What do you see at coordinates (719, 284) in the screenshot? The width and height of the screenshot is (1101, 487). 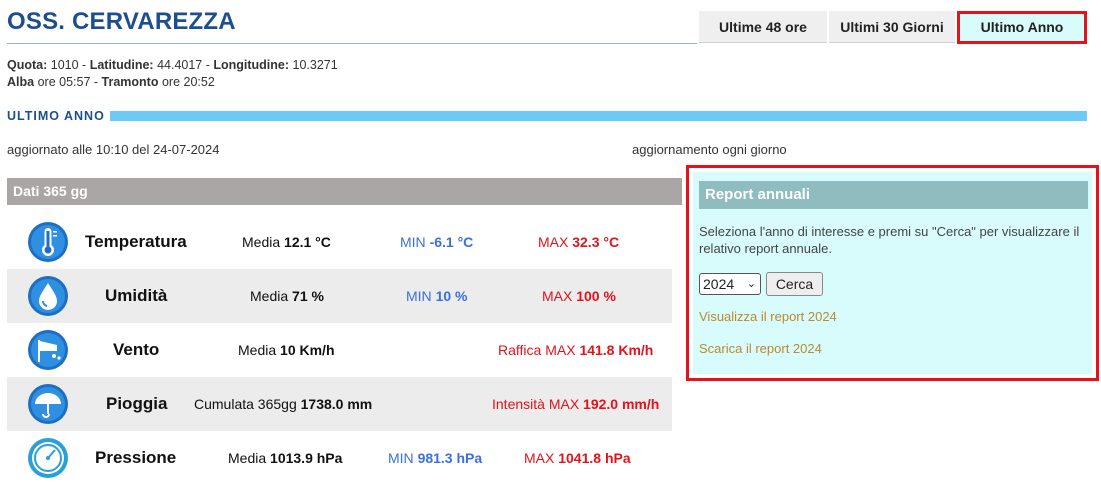 I see `year-select-value: 2024` at bounding box center [719, 284].